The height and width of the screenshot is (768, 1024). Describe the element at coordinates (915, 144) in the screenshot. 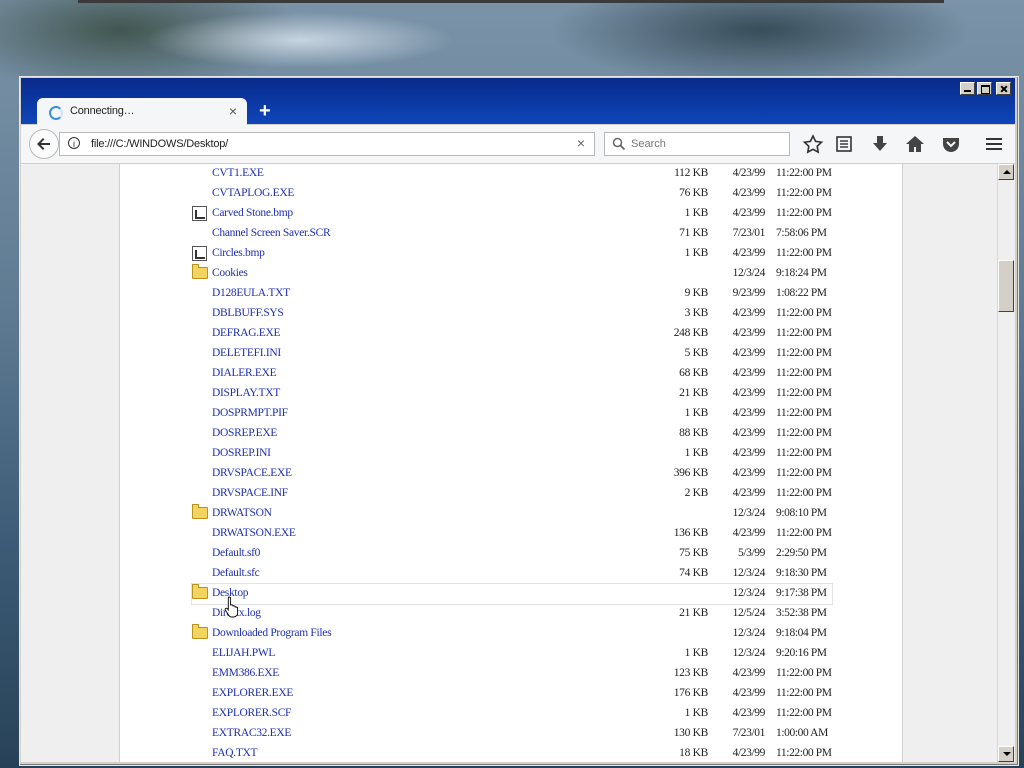

I see `home-icon` at that location.